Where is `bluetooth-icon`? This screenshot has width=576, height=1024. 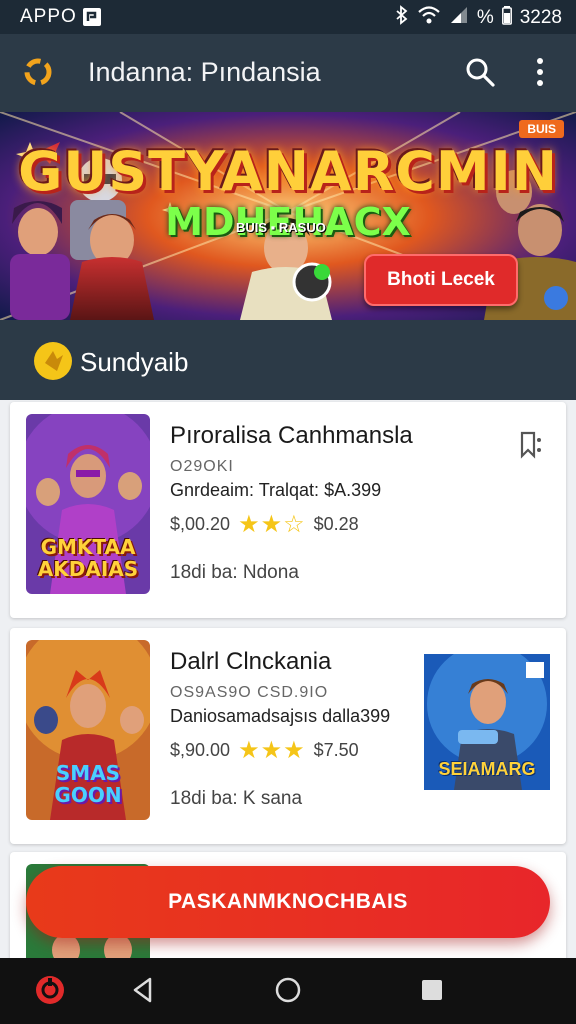 bluetooth-icon is located at coordinates (402, 18).